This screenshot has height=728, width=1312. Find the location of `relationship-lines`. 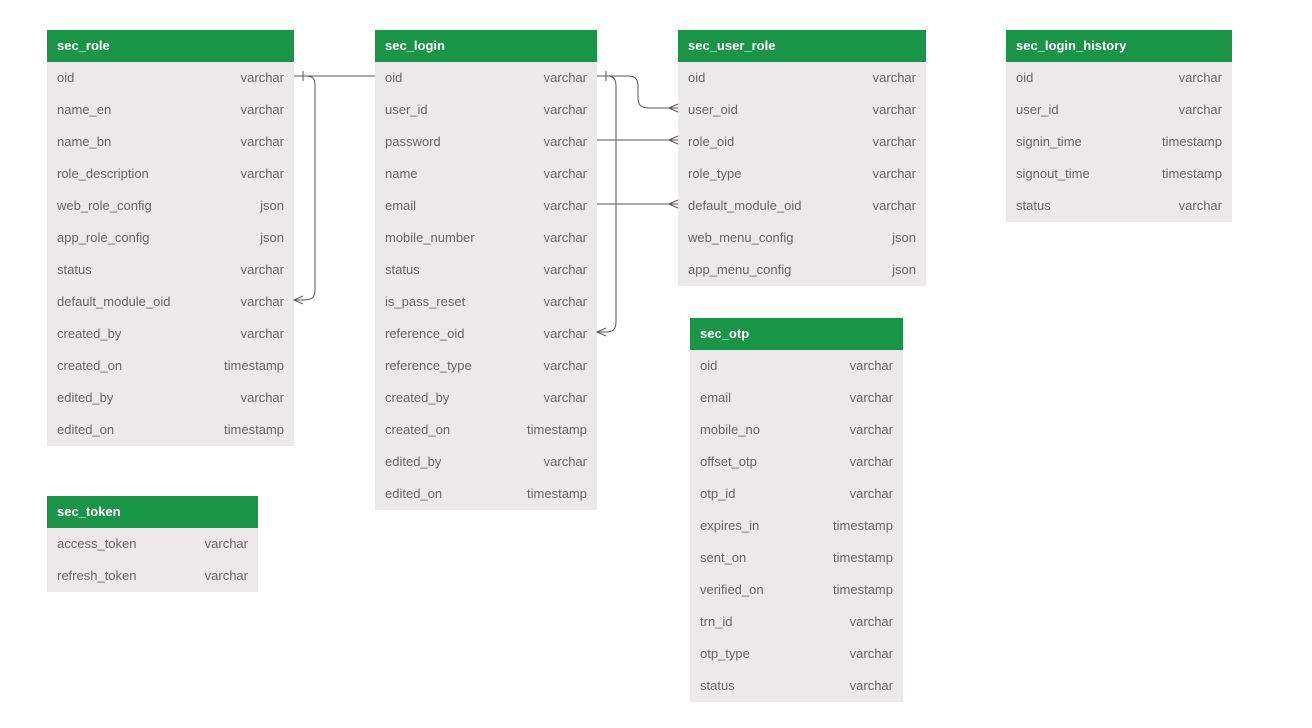

relationship-lines is located at coordinates (485, 204).